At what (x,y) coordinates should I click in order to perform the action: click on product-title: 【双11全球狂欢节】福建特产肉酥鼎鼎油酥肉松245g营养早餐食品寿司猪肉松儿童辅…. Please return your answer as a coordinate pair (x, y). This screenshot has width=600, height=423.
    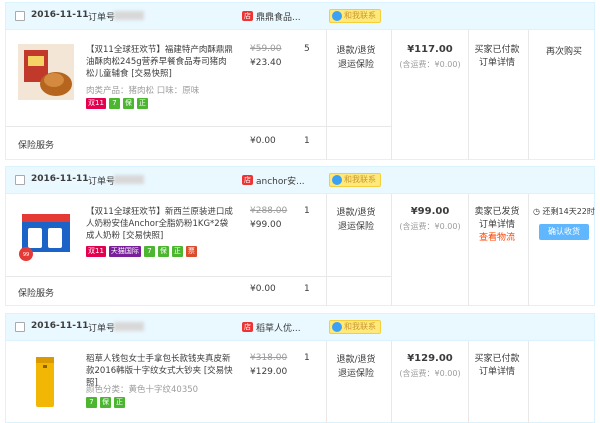
    Looking at the image, I should click on (160, 62).